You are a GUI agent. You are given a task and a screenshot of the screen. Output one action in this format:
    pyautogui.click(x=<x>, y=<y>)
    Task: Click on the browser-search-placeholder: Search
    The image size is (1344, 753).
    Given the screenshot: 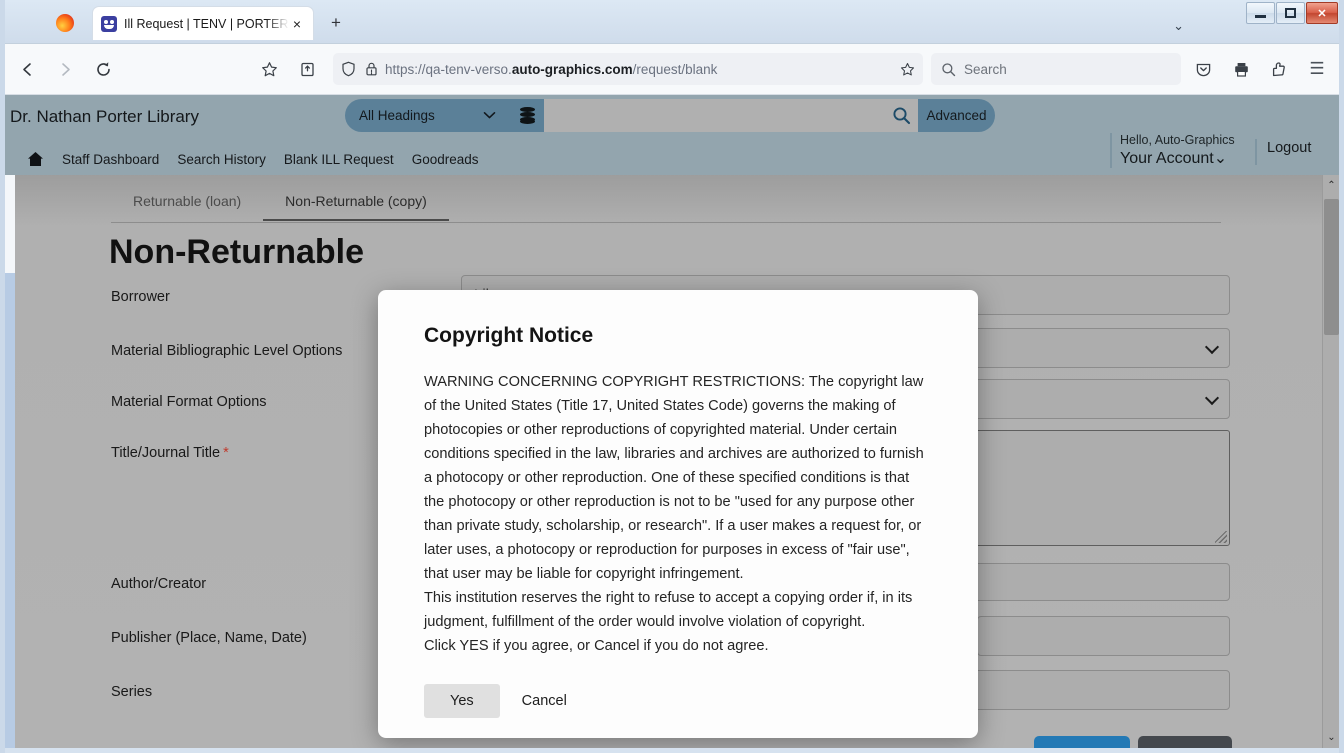 What is the action you would take?
    pyautogui.click(x=985, y=69)
    